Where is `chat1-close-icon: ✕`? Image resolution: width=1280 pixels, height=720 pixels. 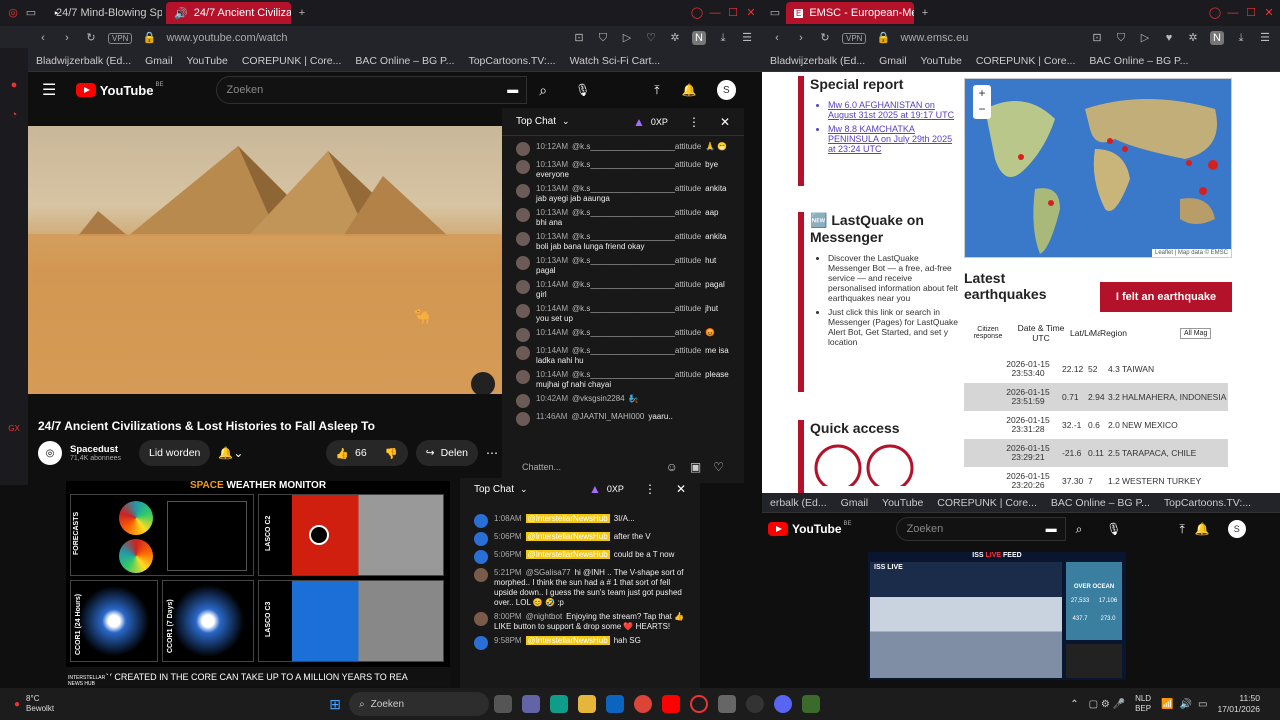
chat1-close-icon: ✕ is located at coordinates (725, 122).